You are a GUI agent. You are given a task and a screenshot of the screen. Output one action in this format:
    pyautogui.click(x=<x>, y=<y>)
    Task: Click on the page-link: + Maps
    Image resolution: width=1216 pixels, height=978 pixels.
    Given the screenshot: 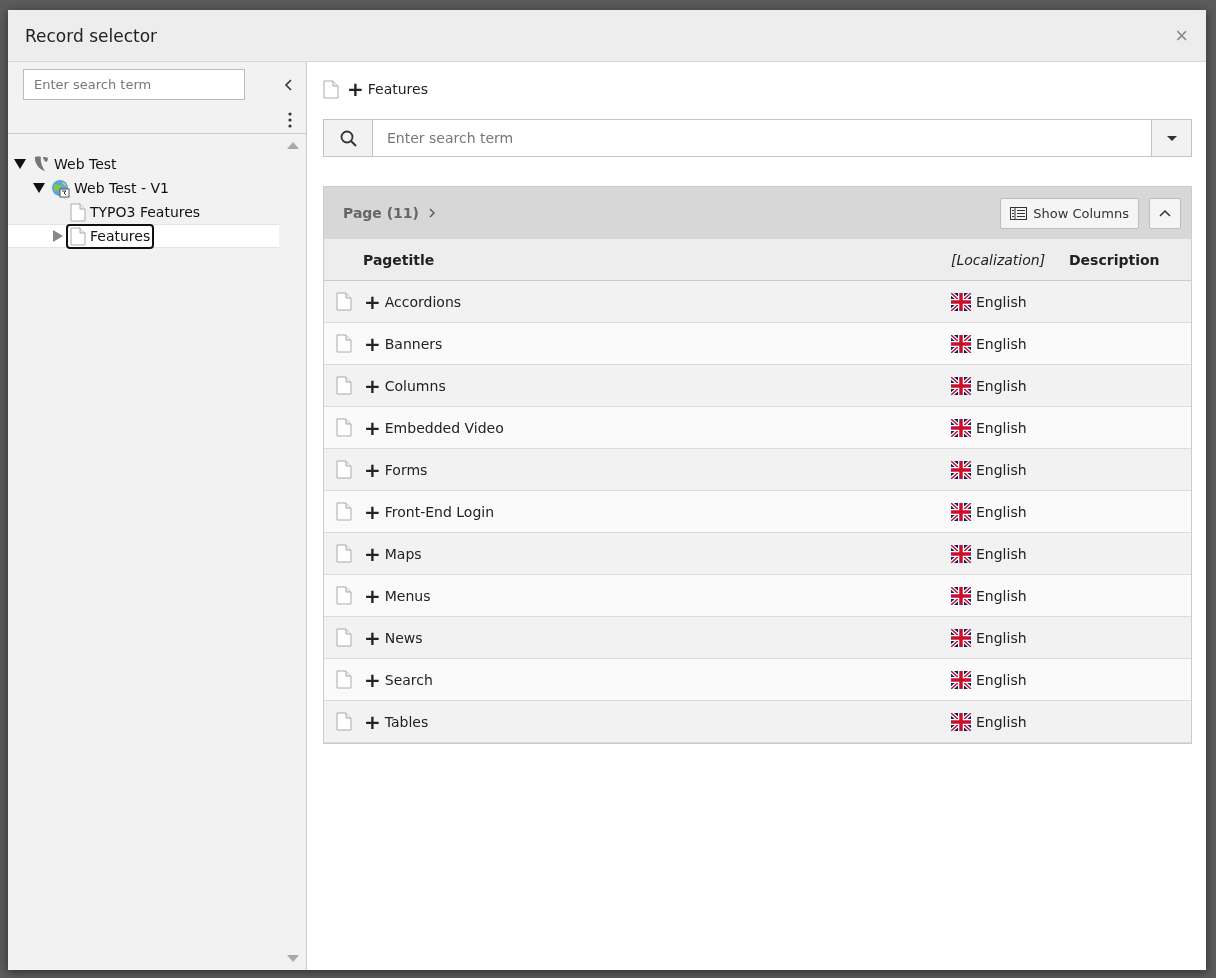 What is the action you would take?
    pyautogui.click(x=393, y=553)
    